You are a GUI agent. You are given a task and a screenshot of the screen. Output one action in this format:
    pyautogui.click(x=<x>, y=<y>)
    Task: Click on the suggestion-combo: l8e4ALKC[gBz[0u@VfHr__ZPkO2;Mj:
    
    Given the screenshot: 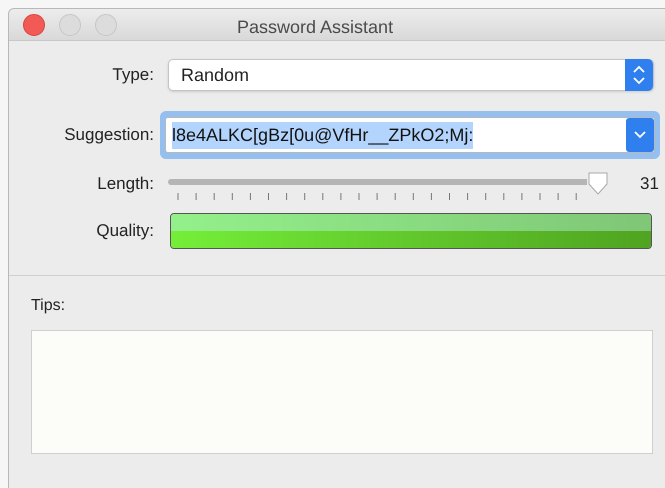 What is the action you would take?
    pyautogui.click(x=410, y=135)
    